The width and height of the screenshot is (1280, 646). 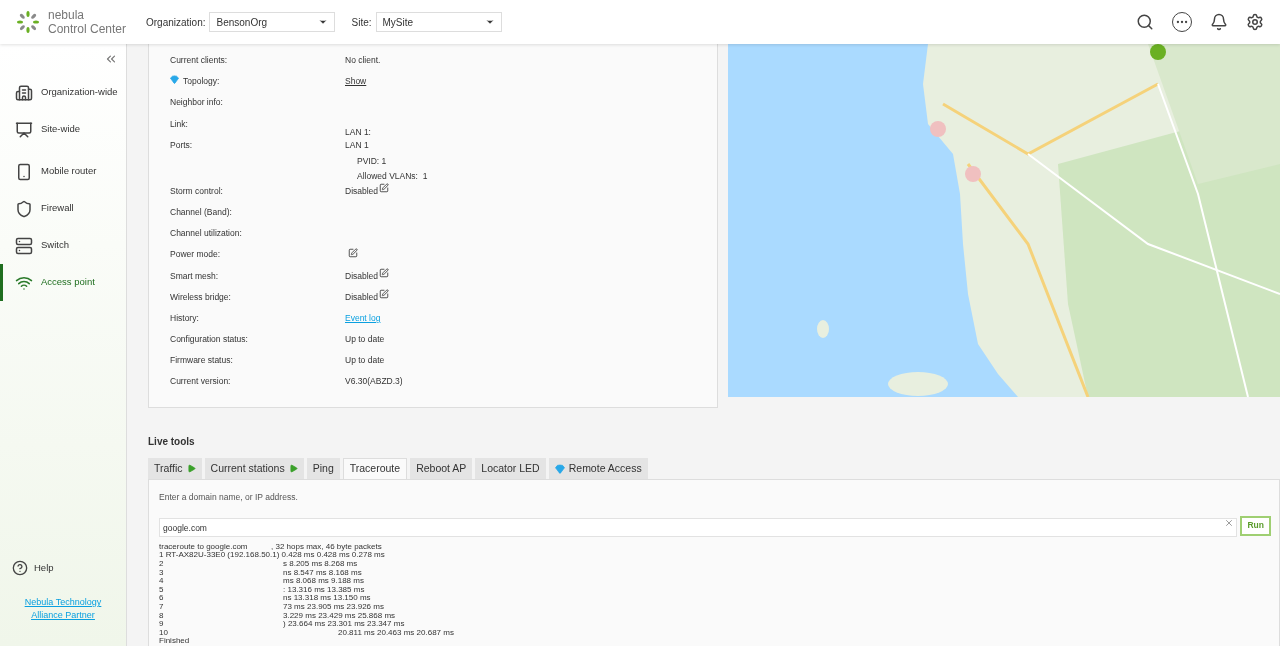 What do you see at coordinates (184, 318) in the screenshot?
I see `detail-label: History:` at bounding box center [184, 318].